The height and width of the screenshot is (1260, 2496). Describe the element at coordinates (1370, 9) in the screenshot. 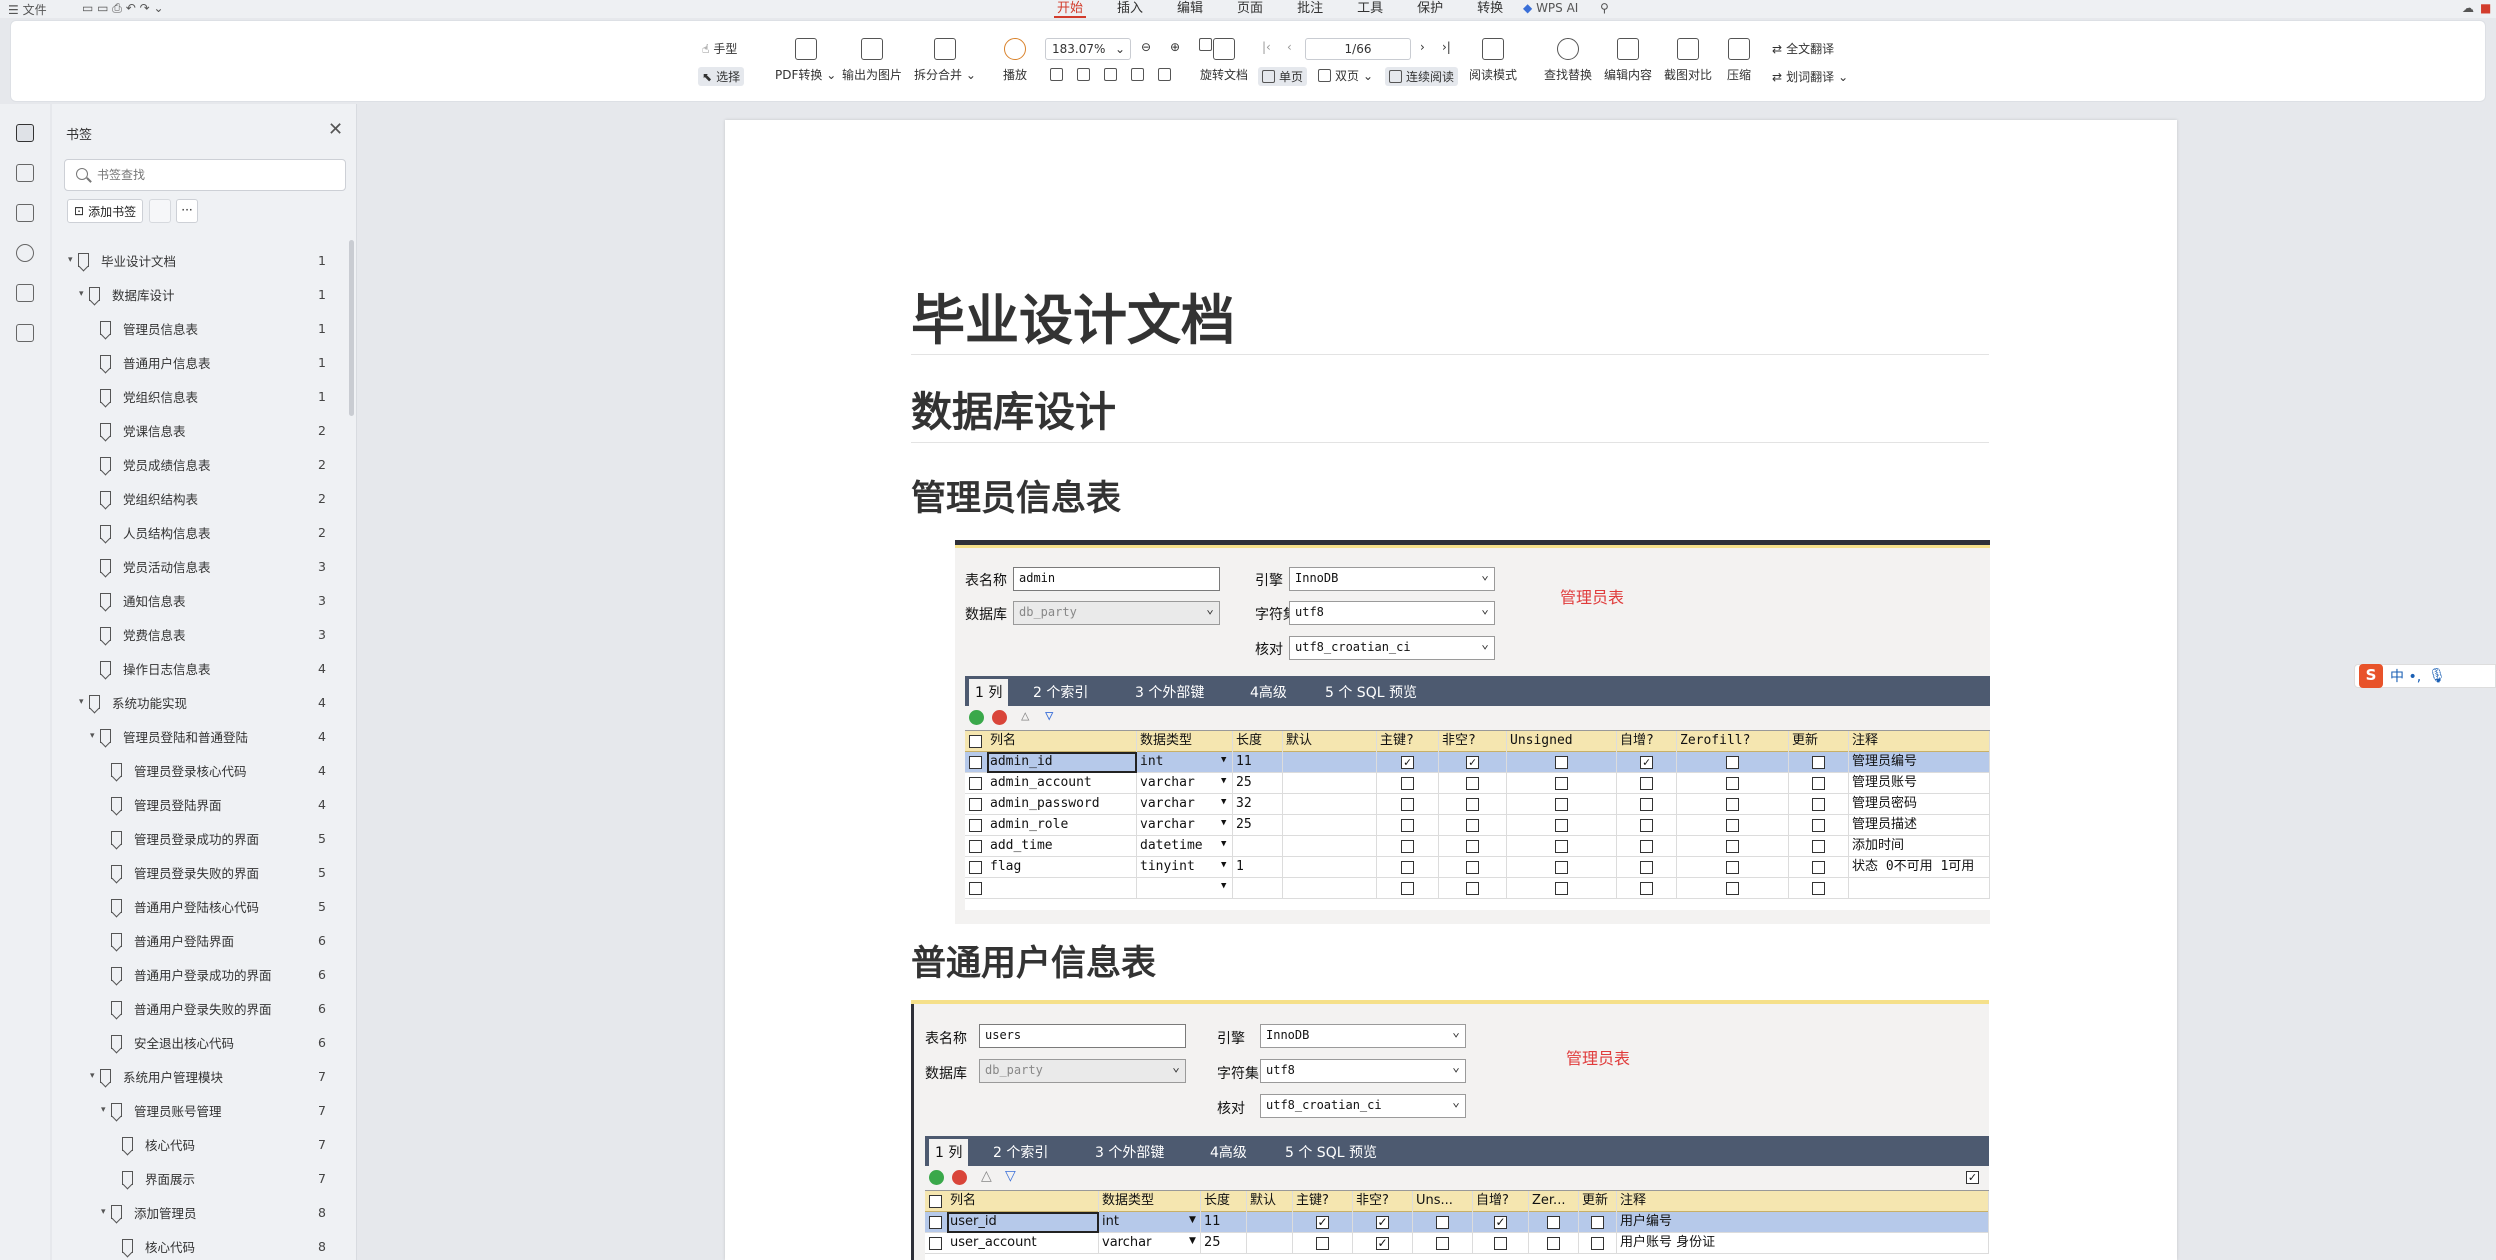

I see `menu-tab: 工具` at that location.